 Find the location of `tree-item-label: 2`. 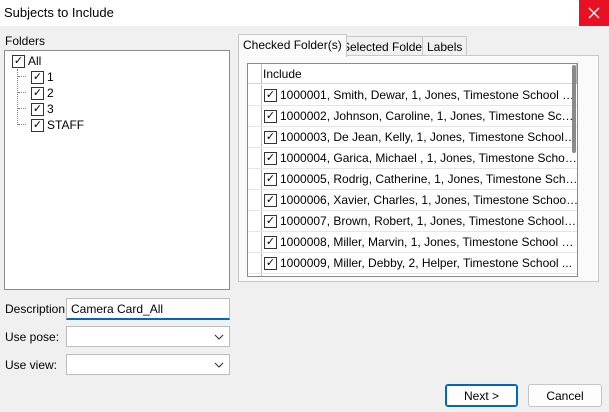

tree-item-label: 2 is located at coordinates (50, 93).